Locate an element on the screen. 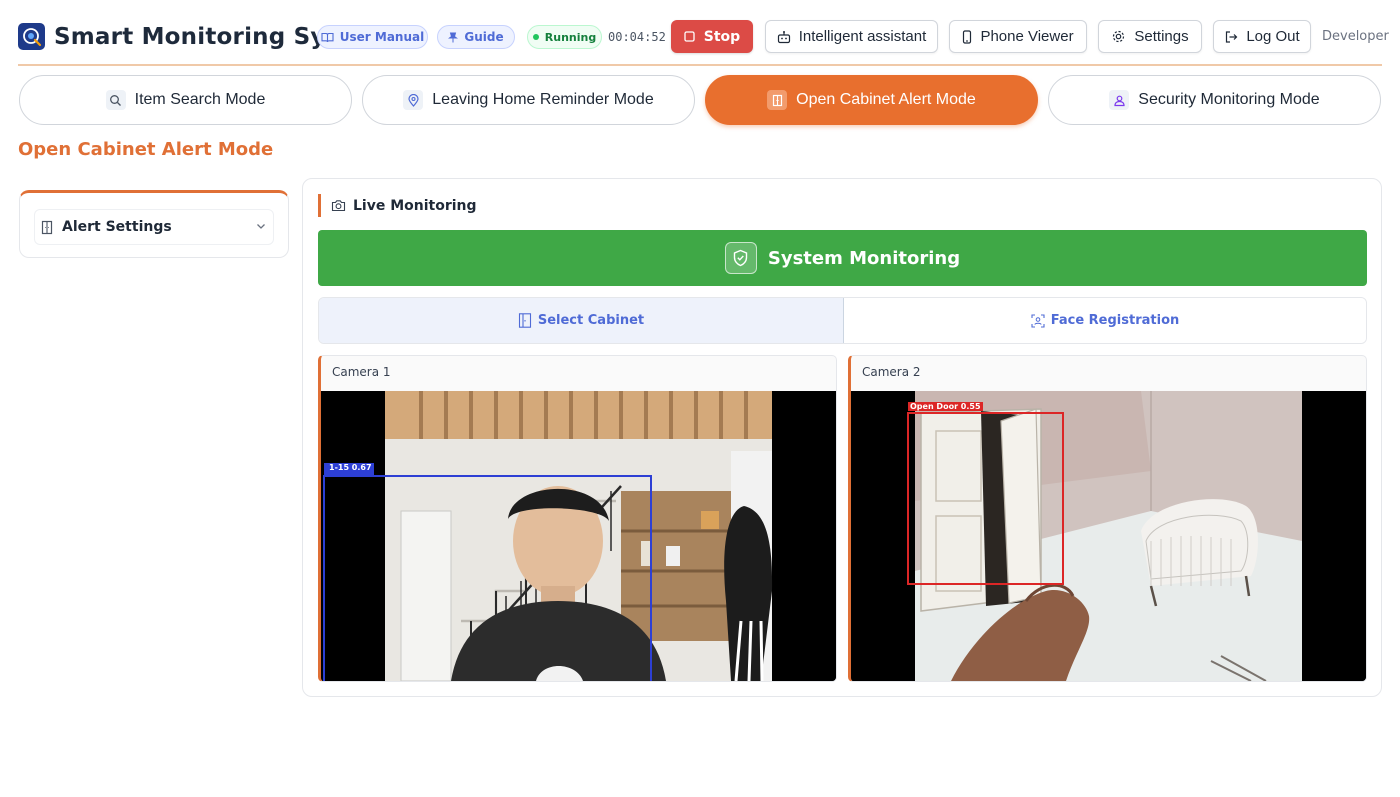 The width and height of the screenshot is (1400, 797). camera-logo-icon is located at coordinates (31, 36).